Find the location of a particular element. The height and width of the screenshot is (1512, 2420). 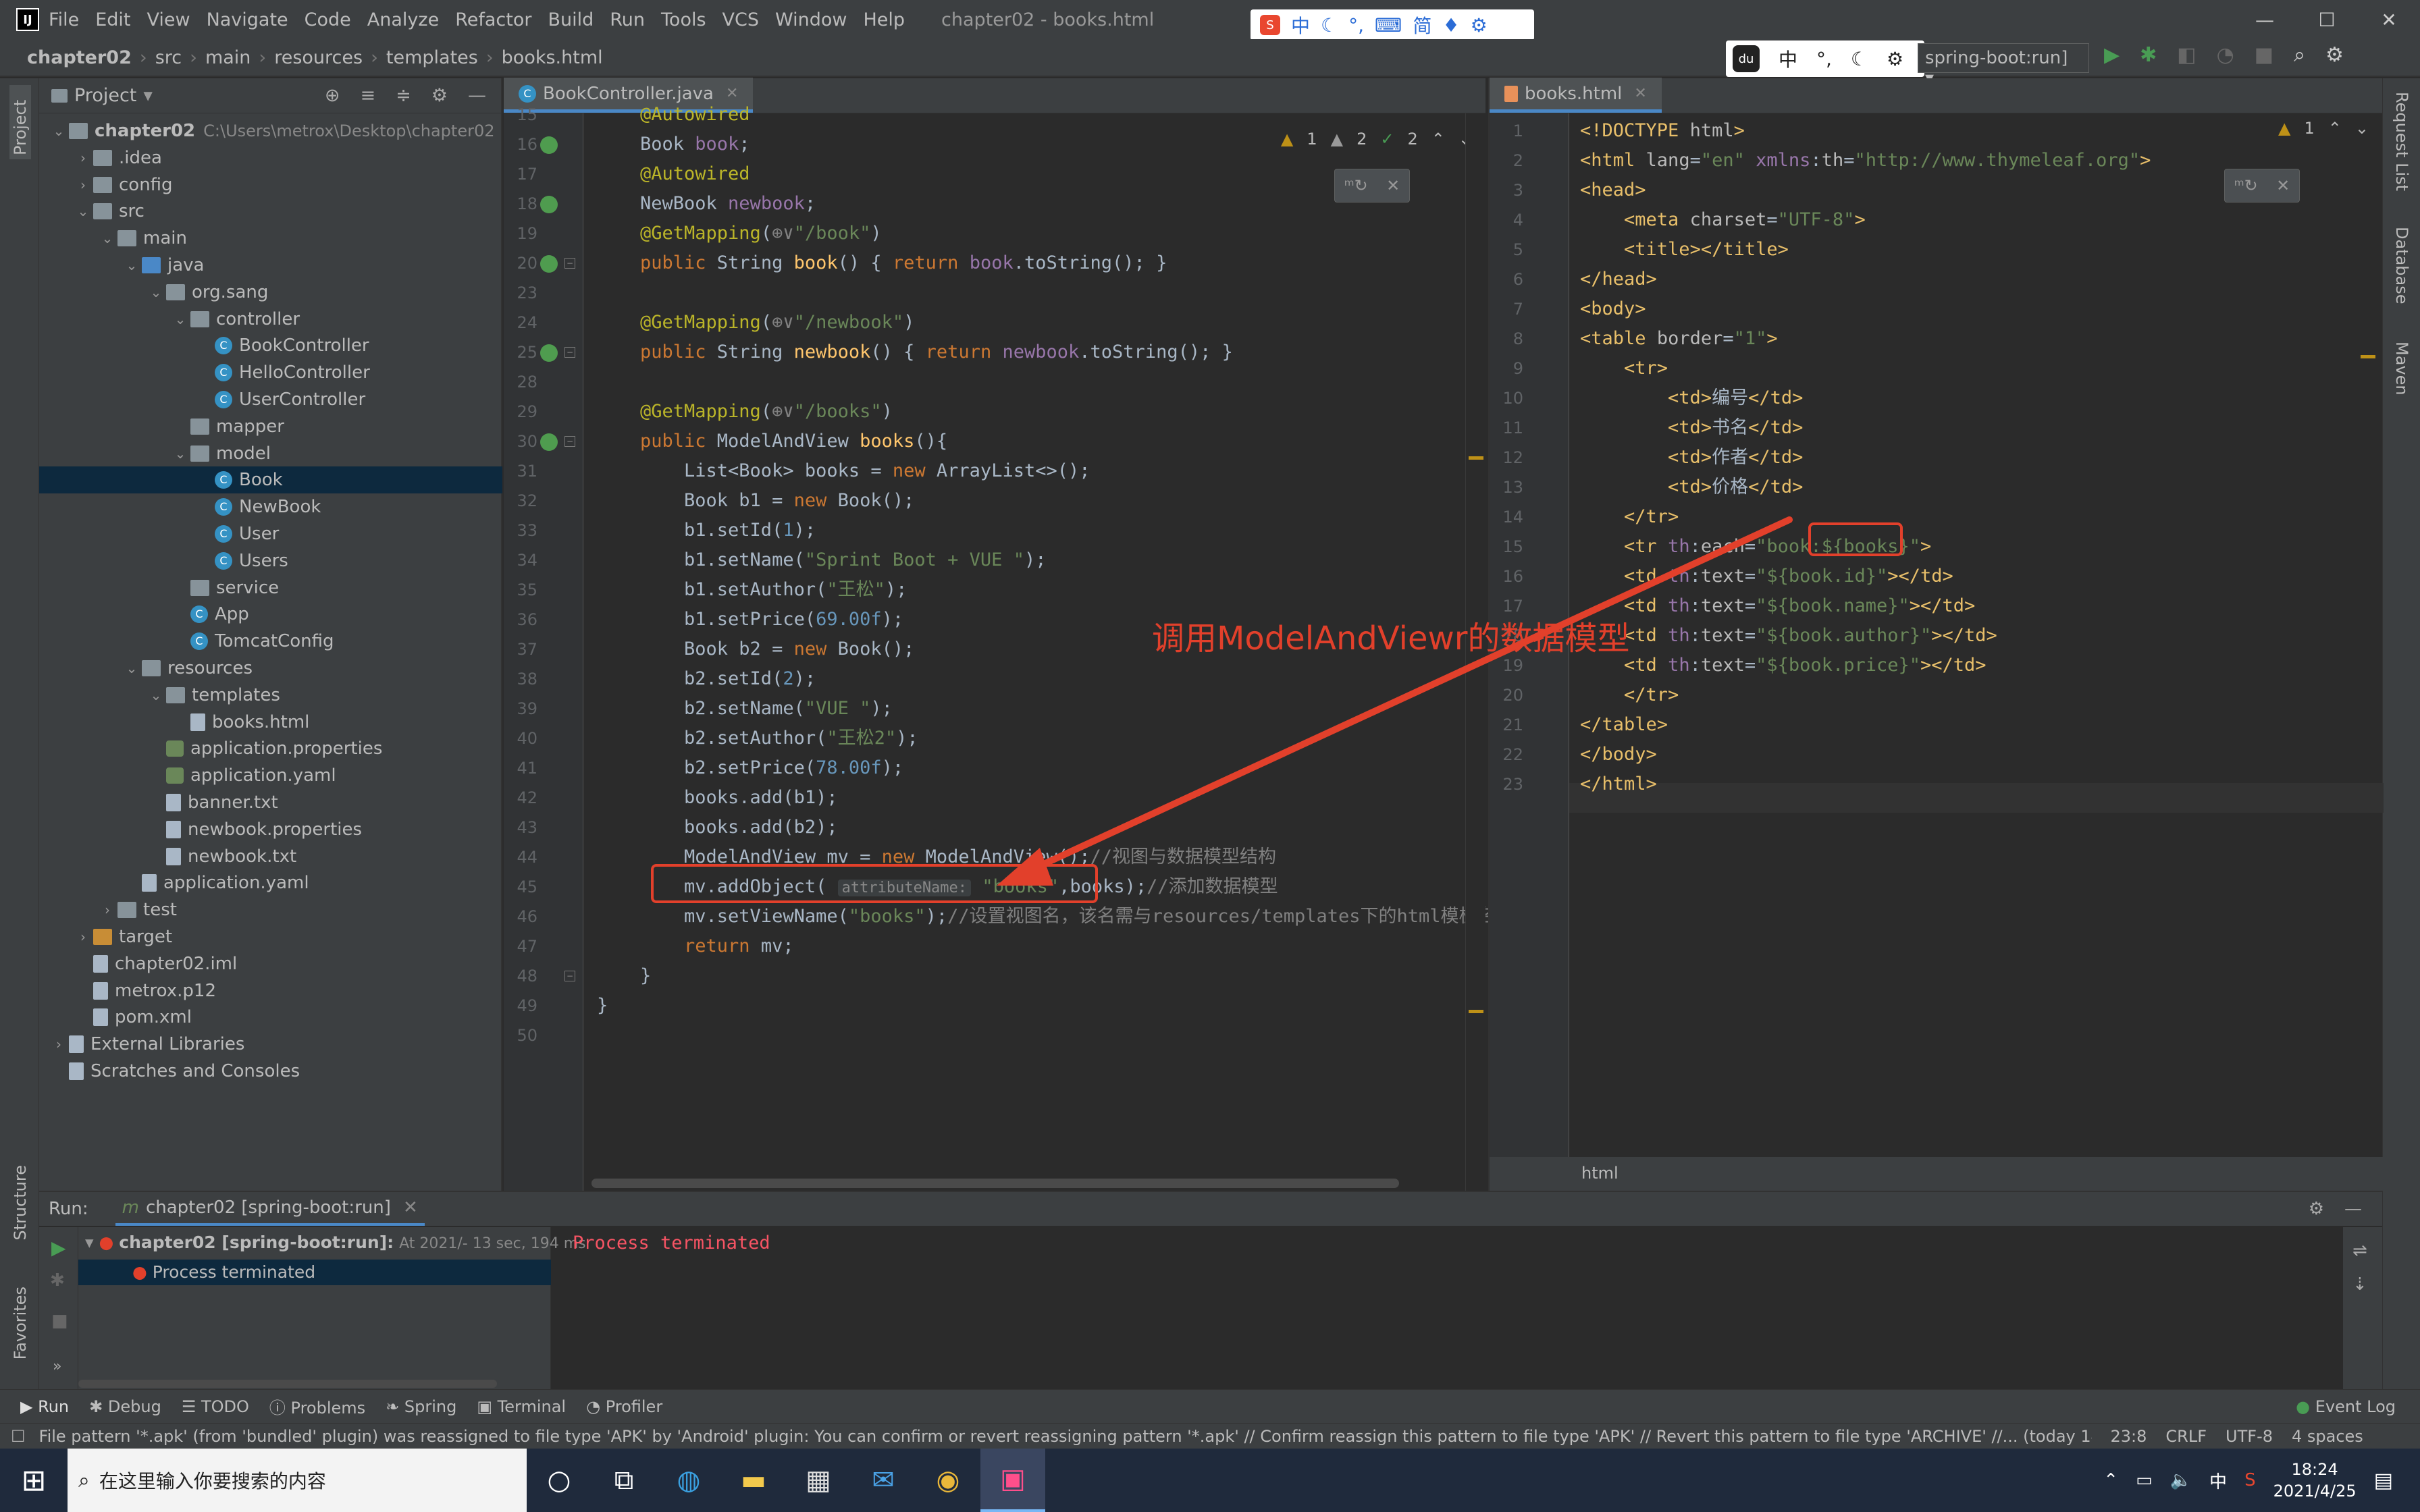

tree-item: ⌄ controller is located at coordinates (169, 319).